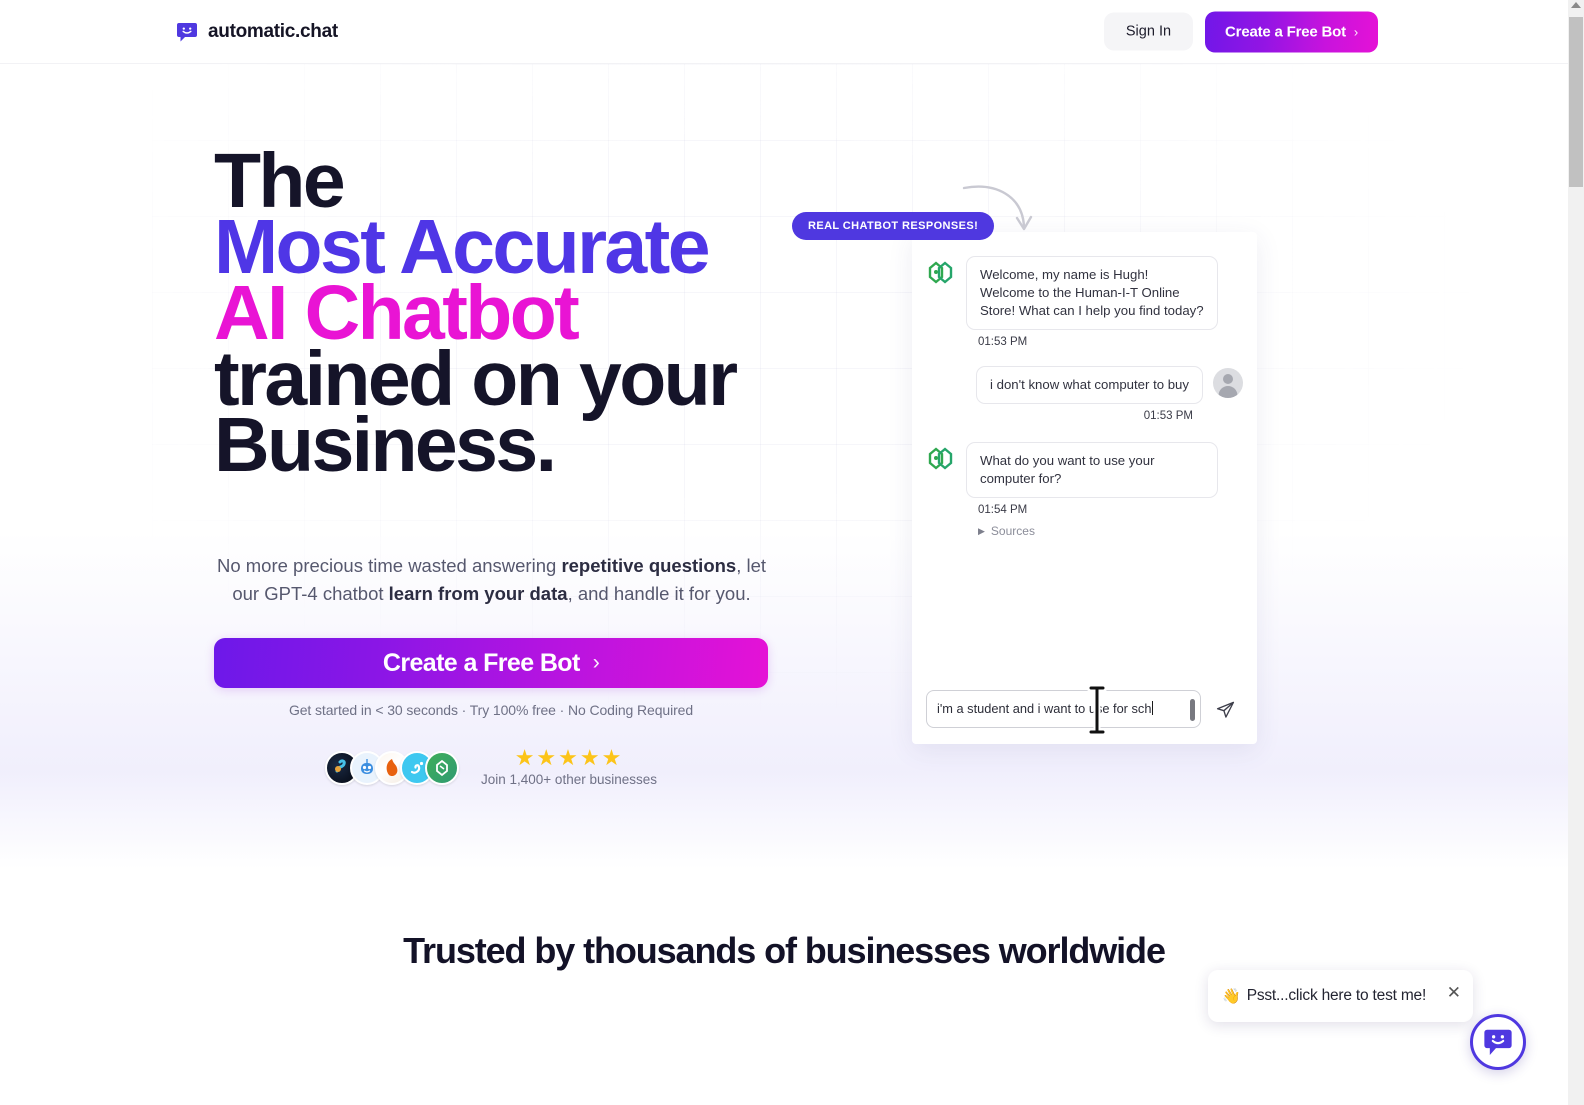 The height and width of the screenshot is (1105, 1584). Describe the element at coordinates (1003, 510) in the screenshot. I see `chat-timestamp: 01:54 PM` at that location.